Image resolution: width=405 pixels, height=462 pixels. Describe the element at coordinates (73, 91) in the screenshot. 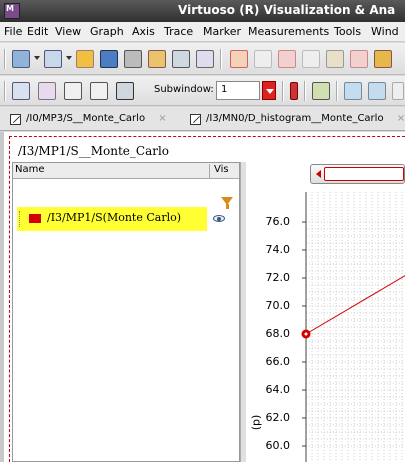

I see `rows-icon` at that location.